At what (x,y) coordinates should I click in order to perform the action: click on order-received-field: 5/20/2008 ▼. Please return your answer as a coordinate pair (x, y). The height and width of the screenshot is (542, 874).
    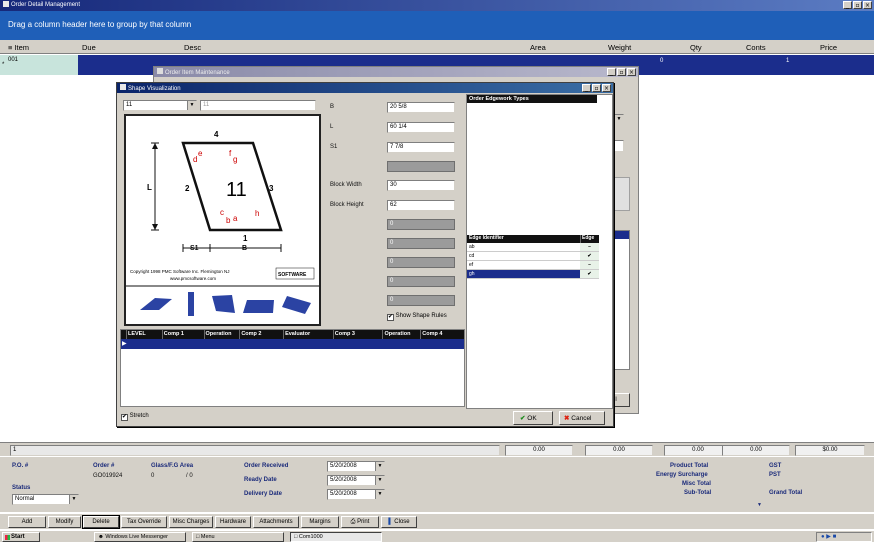
    Looking at the image, I should click on (356, 466).